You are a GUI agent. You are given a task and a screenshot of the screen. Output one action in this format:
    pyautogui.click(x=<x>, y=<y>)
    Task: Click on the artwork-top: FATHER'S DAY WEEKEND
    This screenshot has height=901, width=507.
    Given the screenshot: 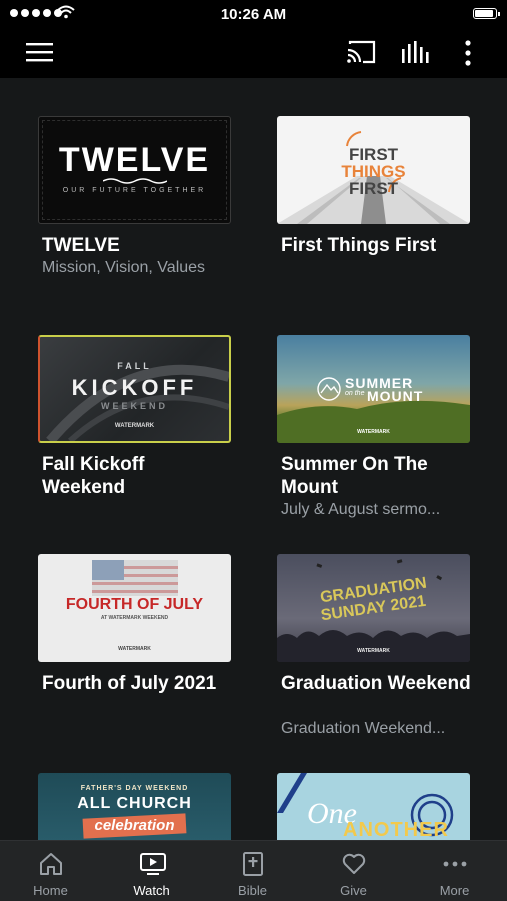 What is the action you would take?
    pyautogui.click(x=134, y=788)
    